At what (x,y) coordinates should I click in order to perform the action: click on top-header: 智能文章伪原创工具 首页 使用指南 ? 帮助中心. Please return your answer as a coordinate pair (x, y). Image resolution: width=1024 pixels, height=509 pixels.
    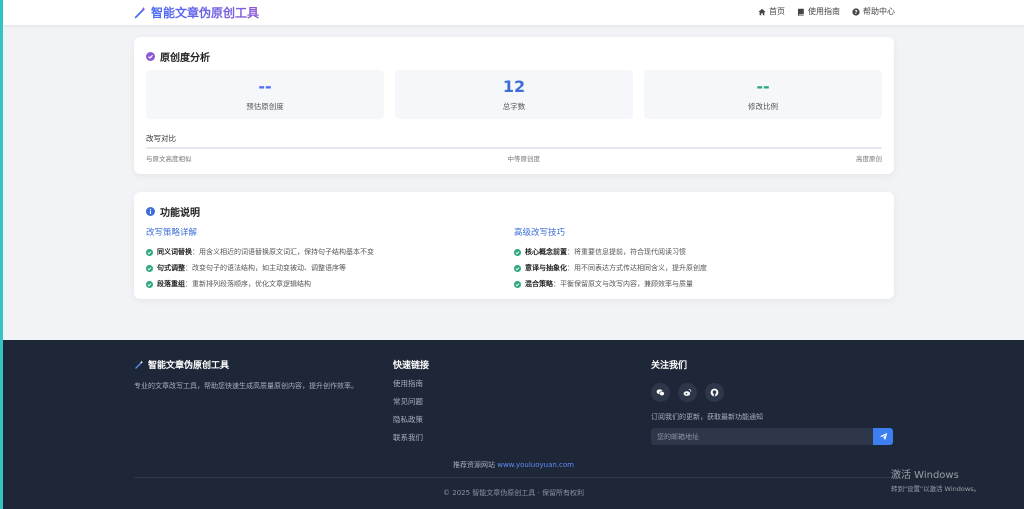
    Looking at the image, I should click on (513, 12).